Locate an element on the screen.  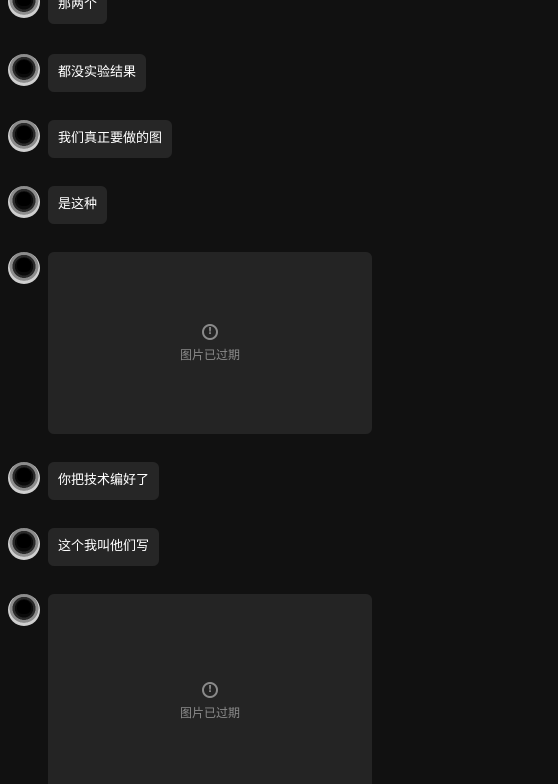
message-row: 都没实验结果 is located at coordinates (77, 73).